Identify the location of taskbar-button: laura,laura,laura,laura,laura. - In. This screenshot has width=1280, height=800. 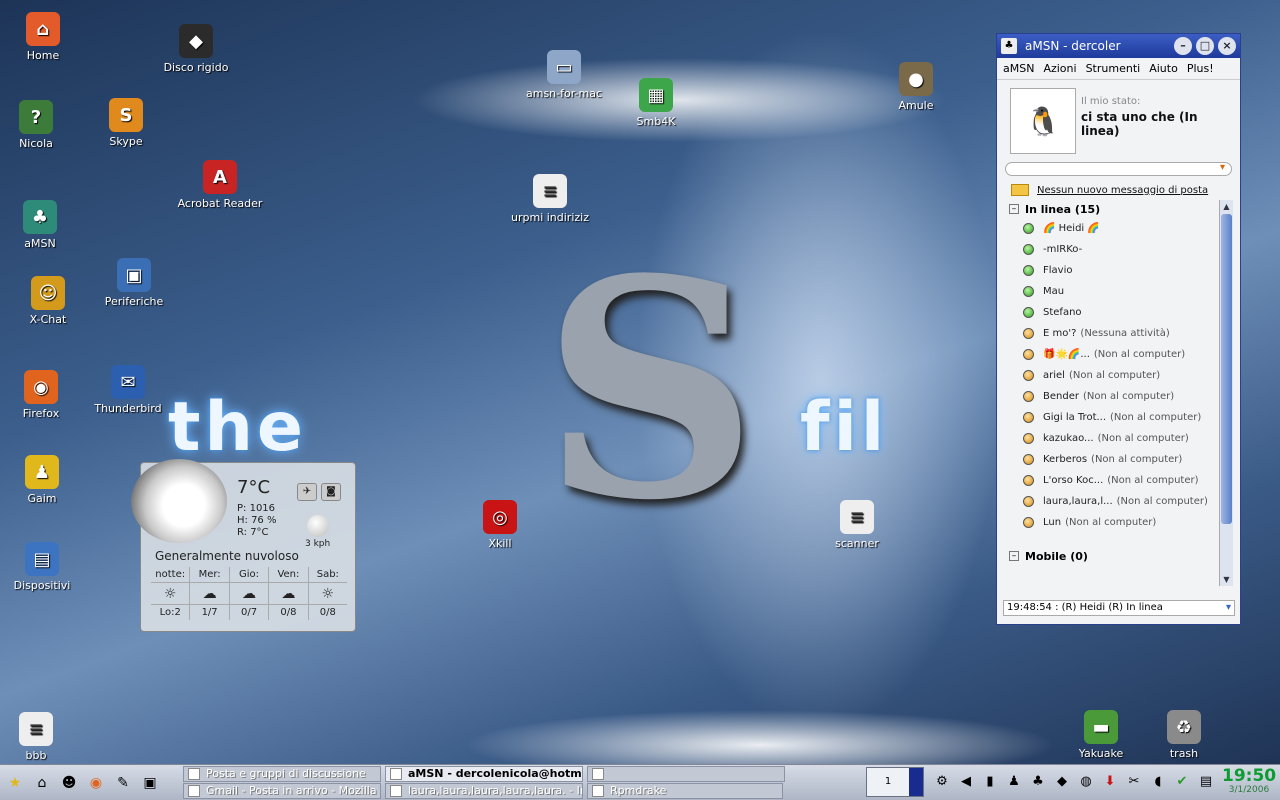
(484, 791).